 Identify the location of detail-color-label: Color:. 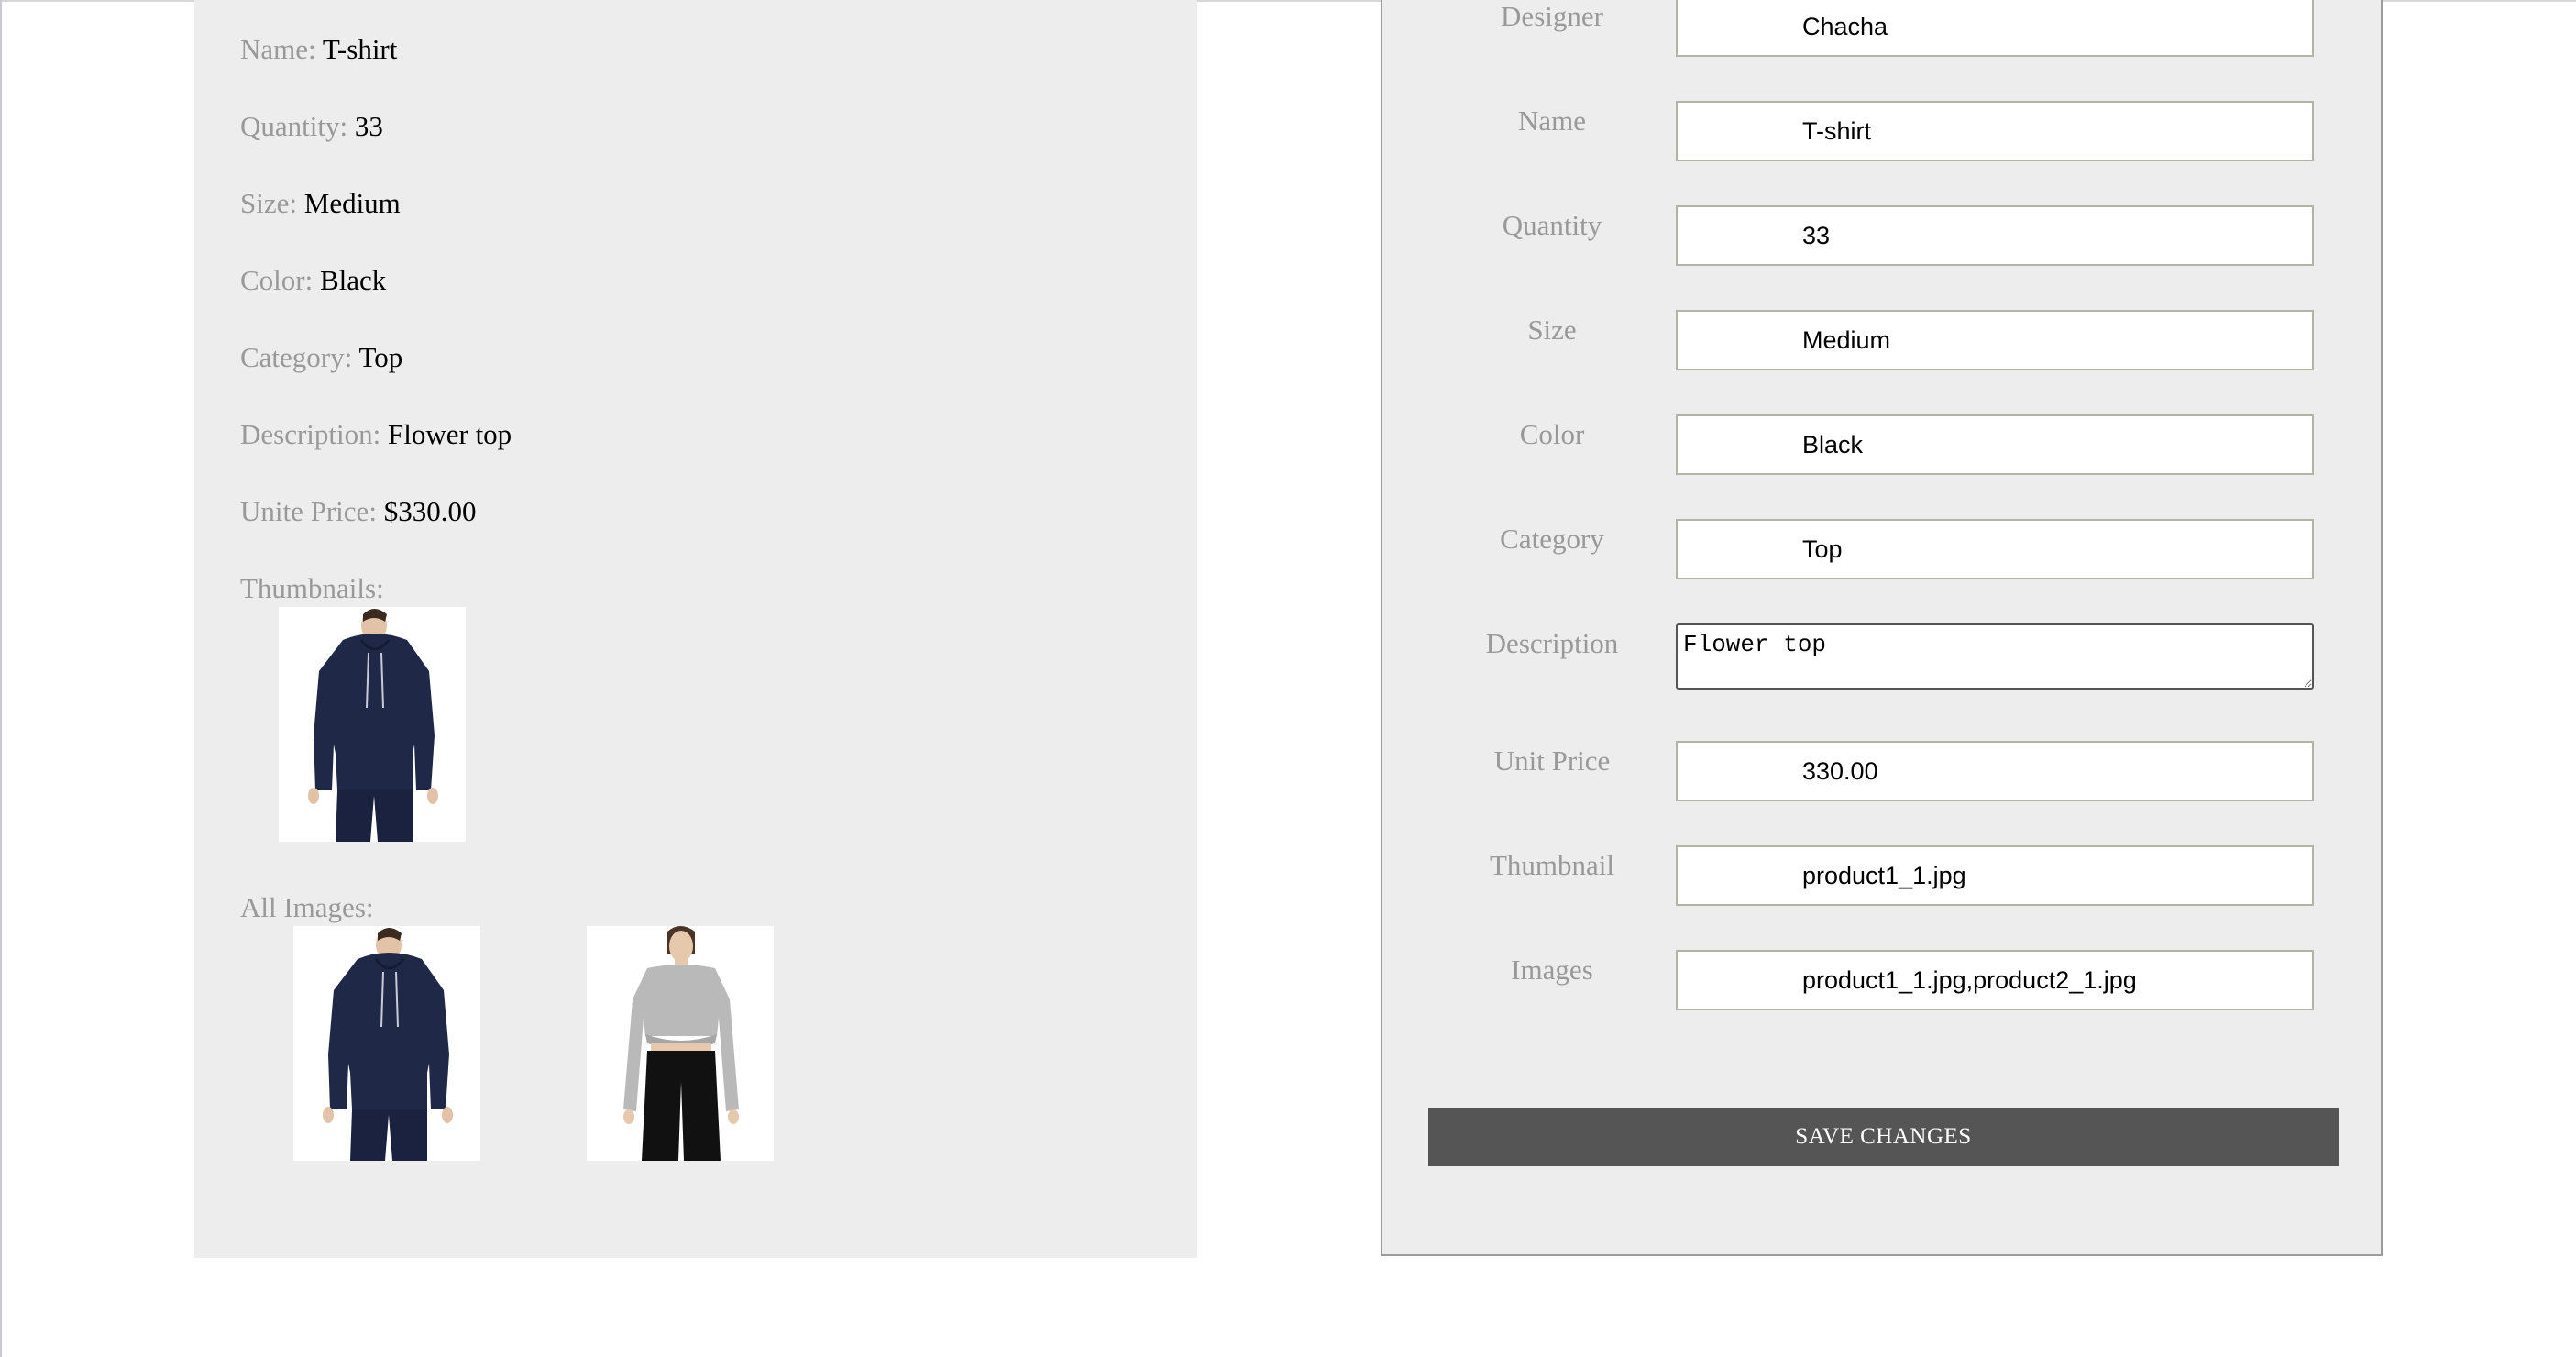
(277, 280).